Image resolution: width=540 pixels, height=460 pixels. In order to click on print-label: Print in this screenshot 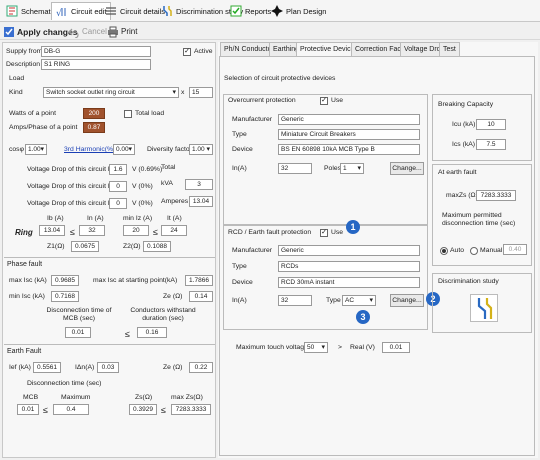, I will do `click(129, 31)`.